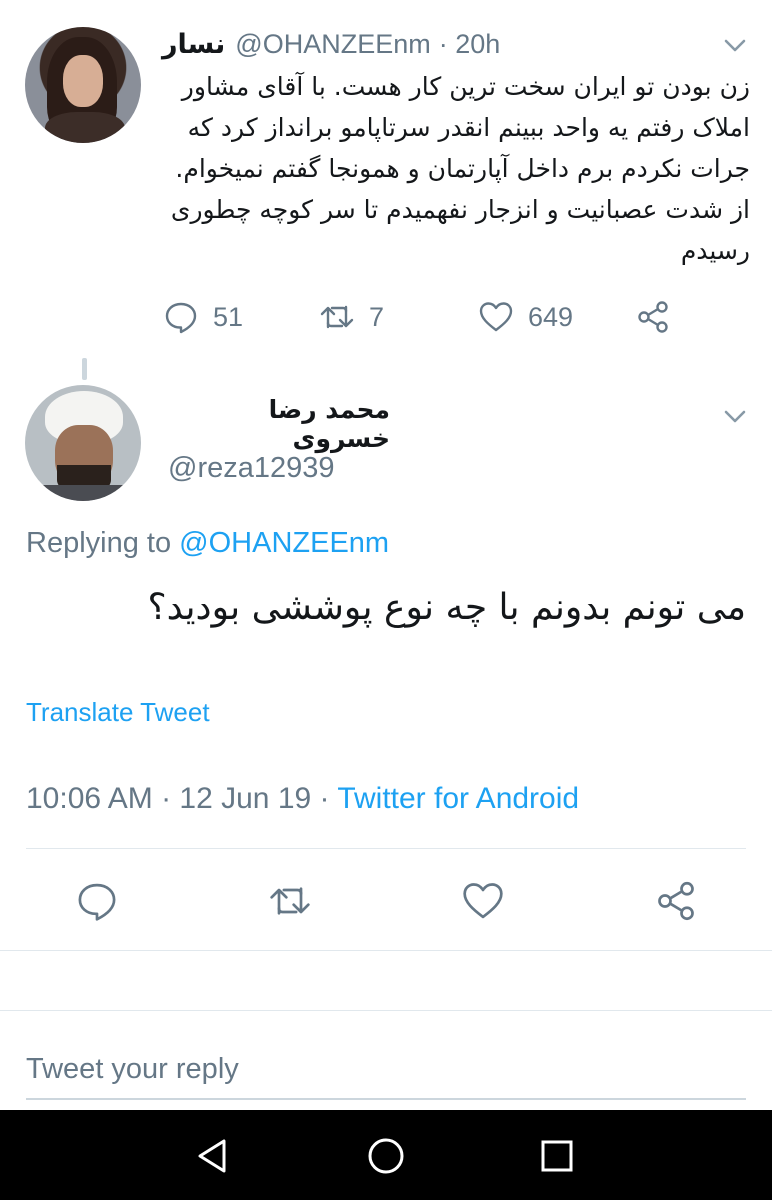 The height and width of the screenshot is (1200, 772). I want to click on parent-retweet-count: 7, so click(377, 316).